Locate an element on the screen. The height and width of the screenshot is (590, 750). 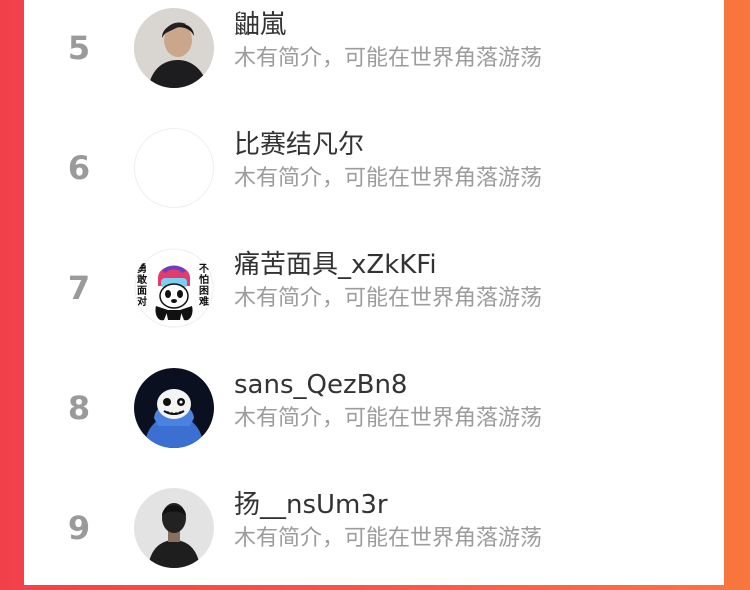
rank-number: 9 is located at coordinates (79, 528).